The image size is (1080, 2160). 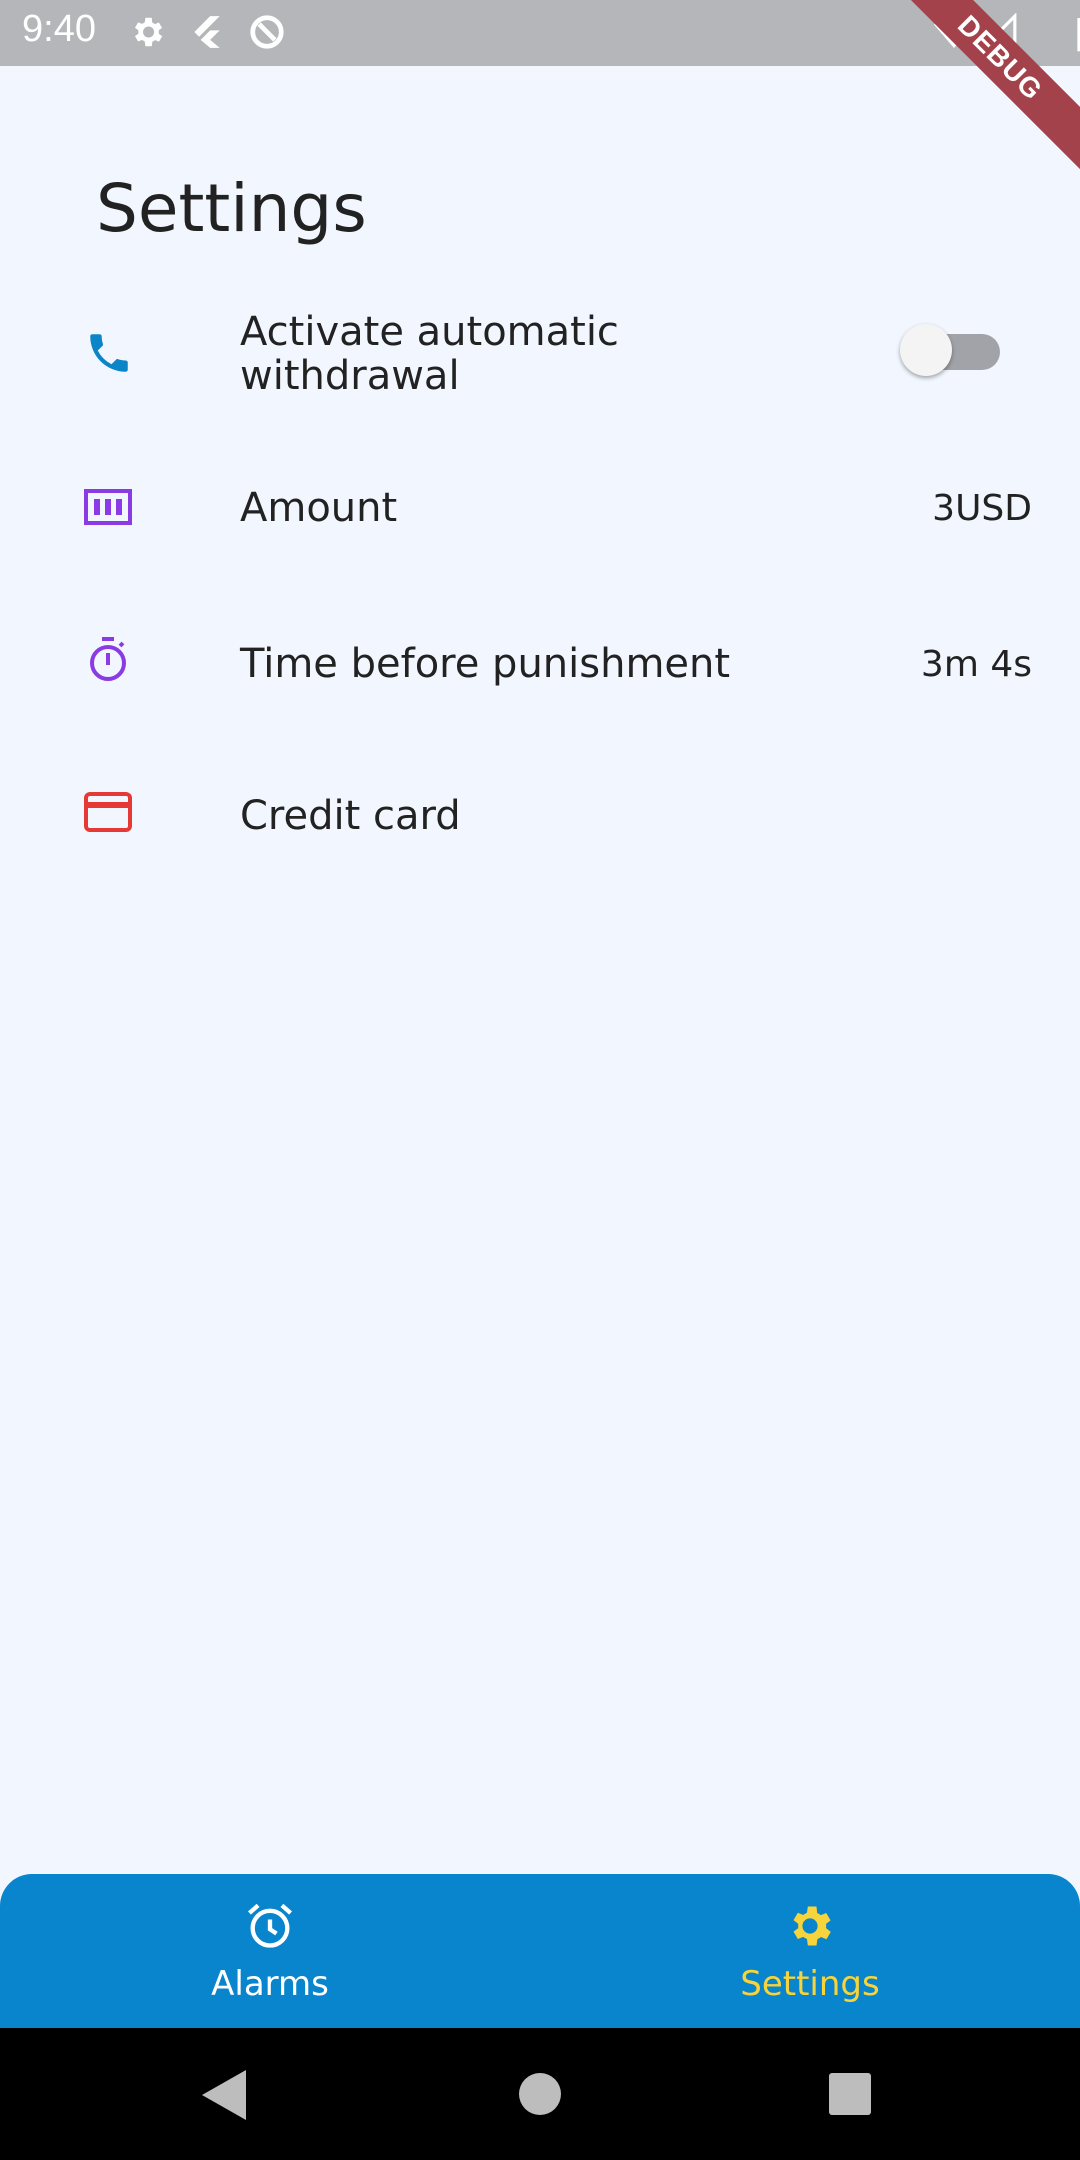 I want to click on nav-item-settings: Settings, so click(x=810, y=1952).